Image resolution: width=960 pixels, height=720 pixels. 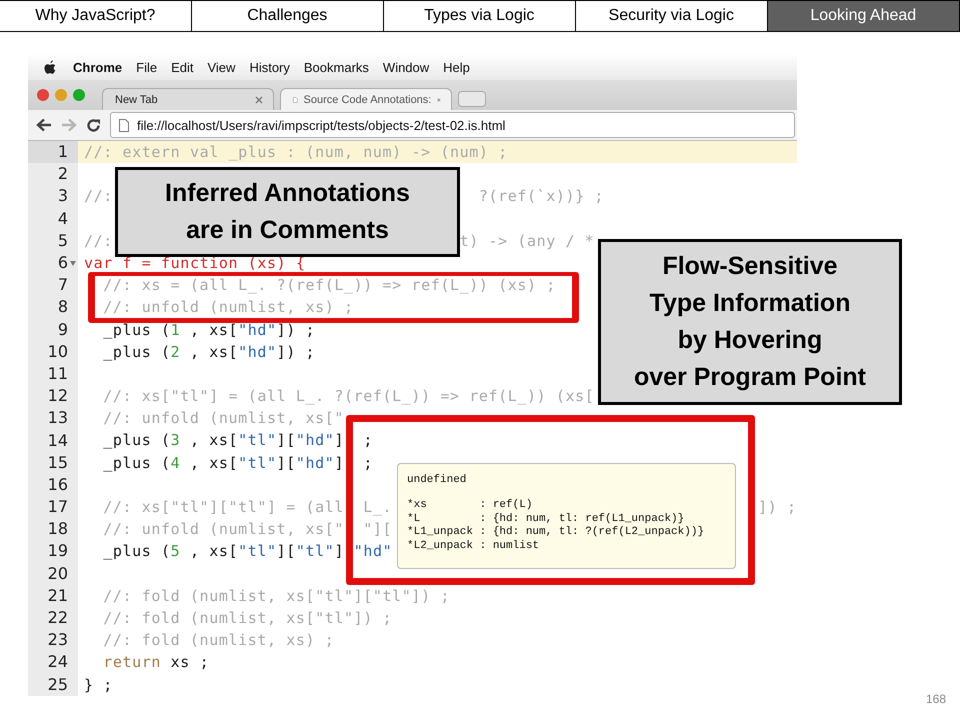 I want to click on line-number: 11, so click(x=58, y=373).